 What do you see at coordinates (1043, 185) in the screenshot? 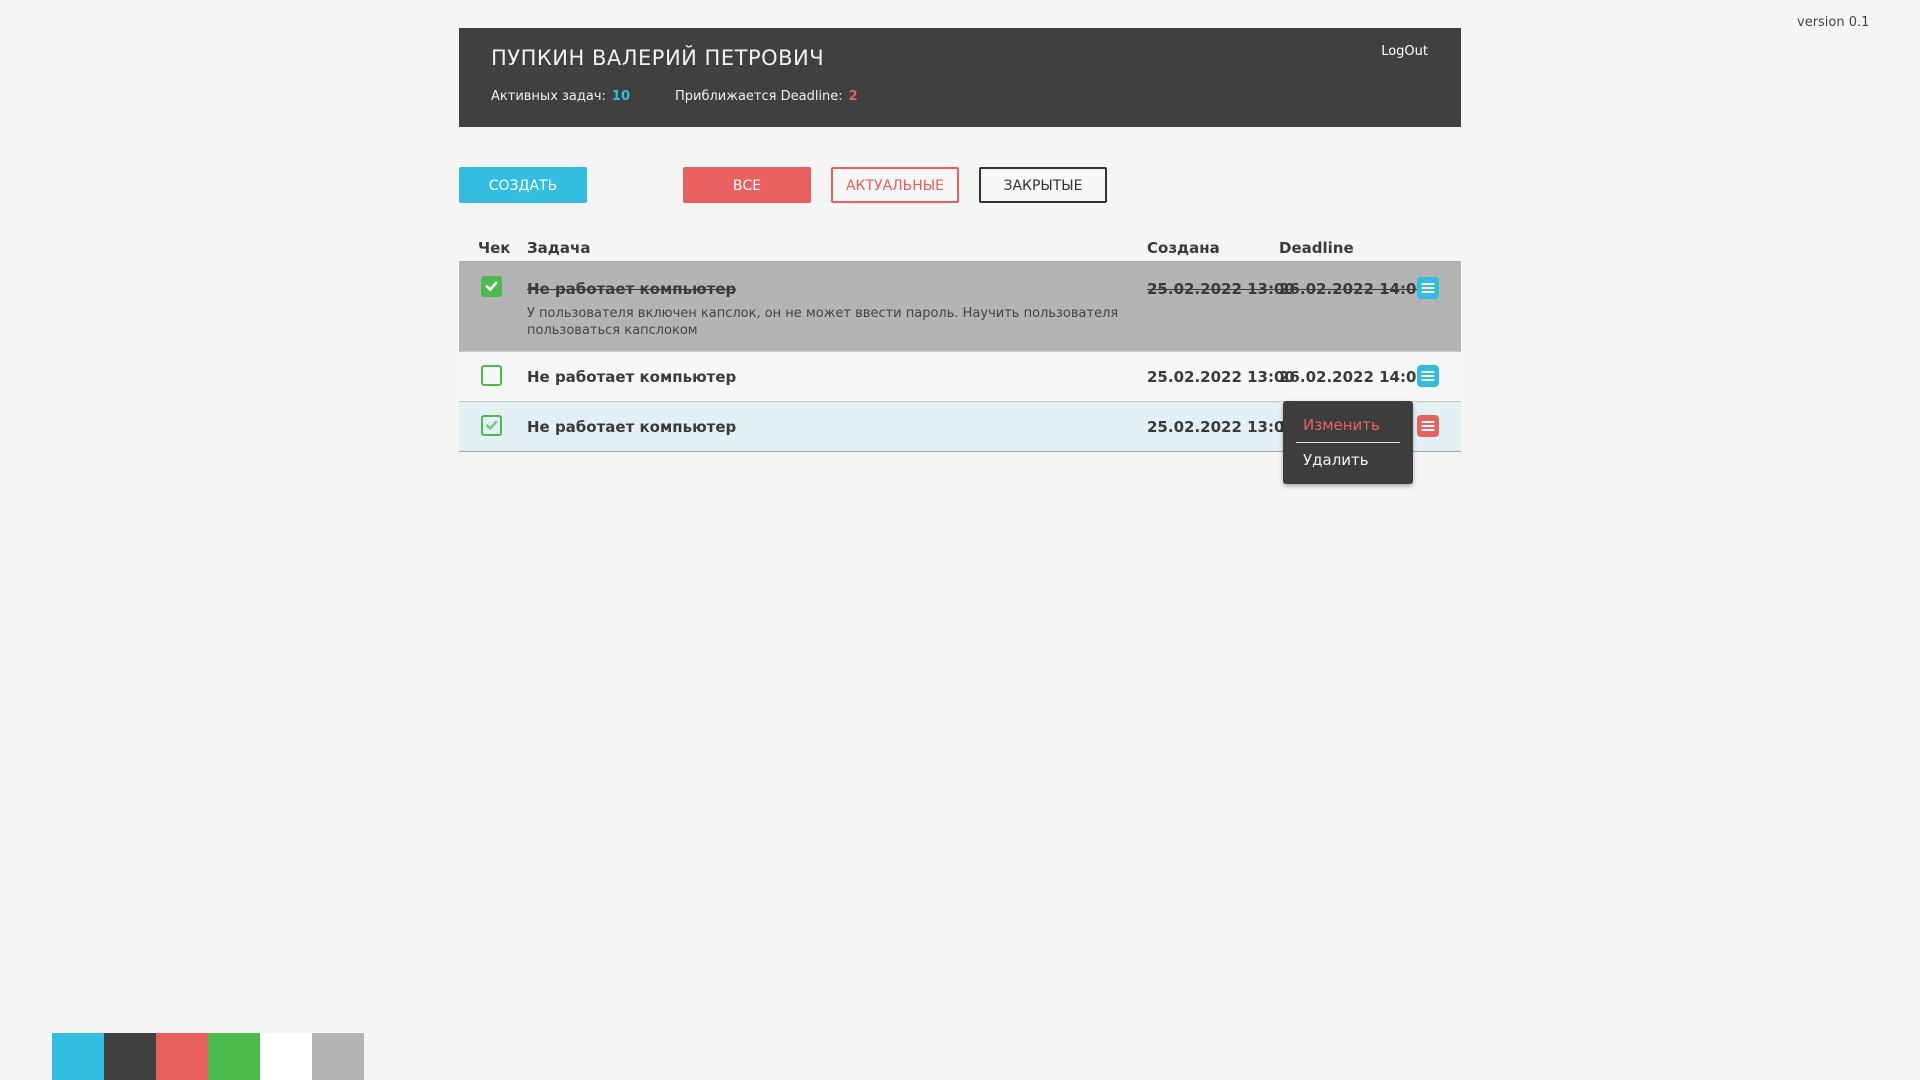
I see `filter-closed-button: Закрытые` at bounding box center [1043, 185].